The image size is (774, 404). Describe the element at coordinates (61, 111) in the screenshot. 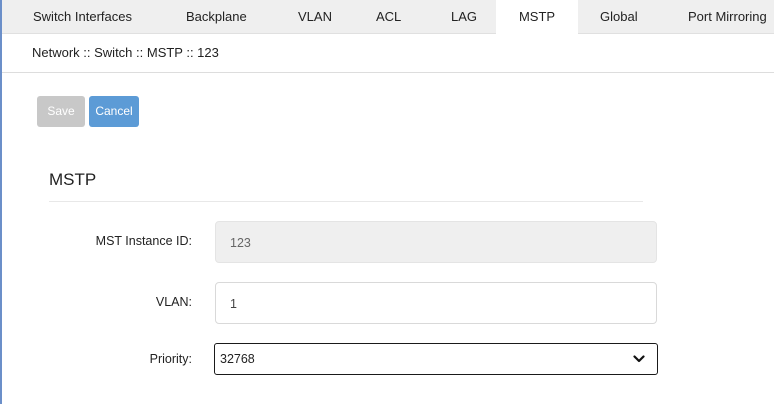

I see `save-button: Save` at that location.